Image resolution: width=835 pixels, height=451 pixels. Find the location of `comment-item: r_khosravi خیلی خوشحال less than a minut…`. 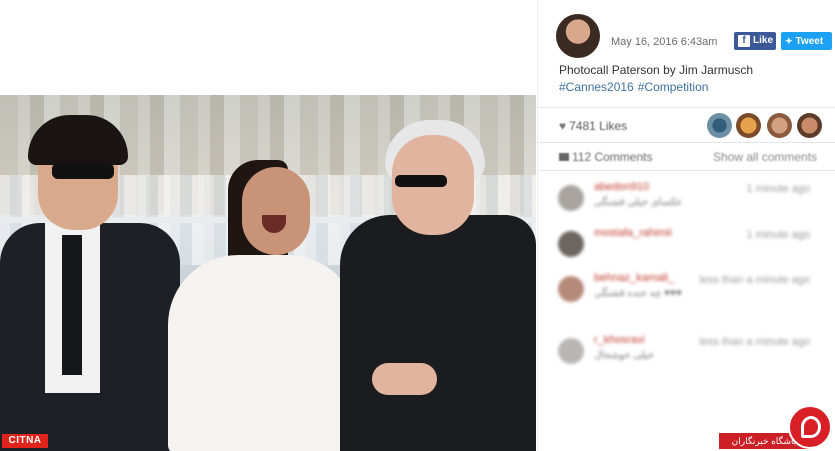

comment-item: r_khosravi خیلی خوشحال less than a minut… is located at coordinates (686, 350).